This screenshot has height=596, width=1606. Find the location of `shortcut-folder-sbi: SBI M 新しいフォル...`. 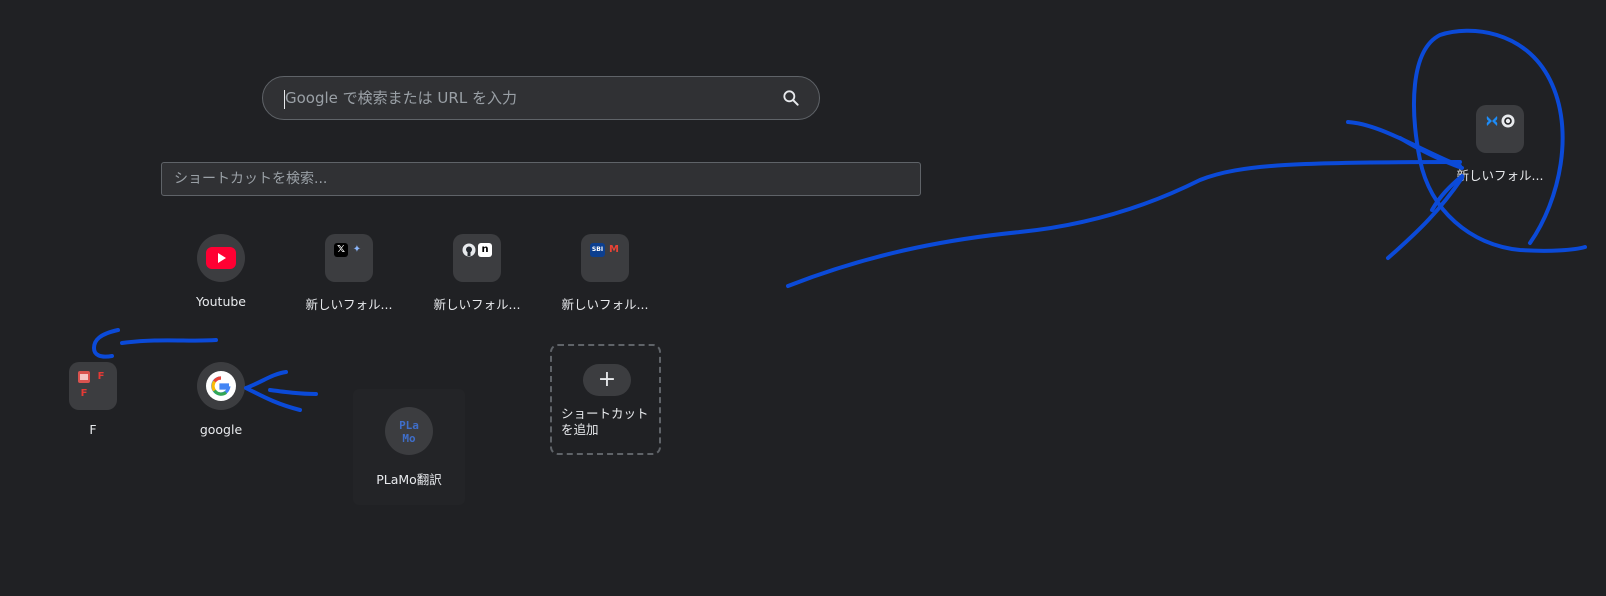

shortcut-folder-sbi: SBI M 新しいフォル... is located at coordinates (605, 290).